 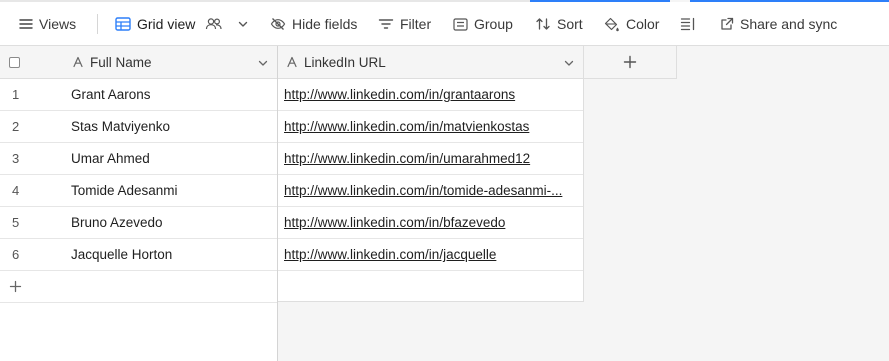 I want to click on group-button: Group, so click(x=483, y=24).